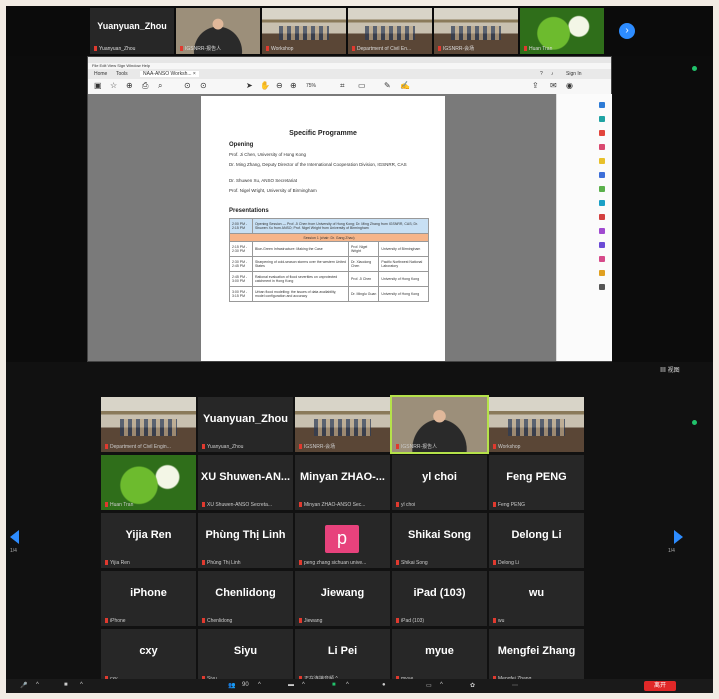 Image resolution: width=719 pixels, height=699 pixels. What do you see at coordinates (506, 447) in the screenshot?
I see `participant-name: Workshop` at bounding box center [506, 447].